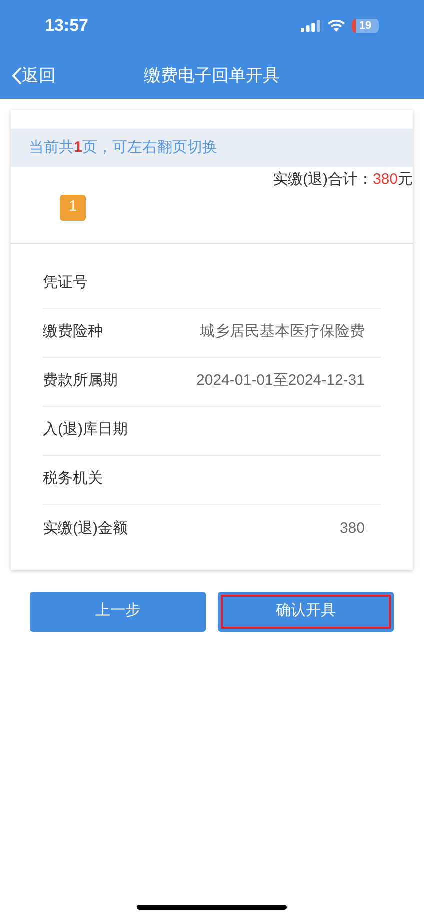  Describe the element at coordinates (66, 26) in the screenshot. I see `status-time: 13:57` at that location.